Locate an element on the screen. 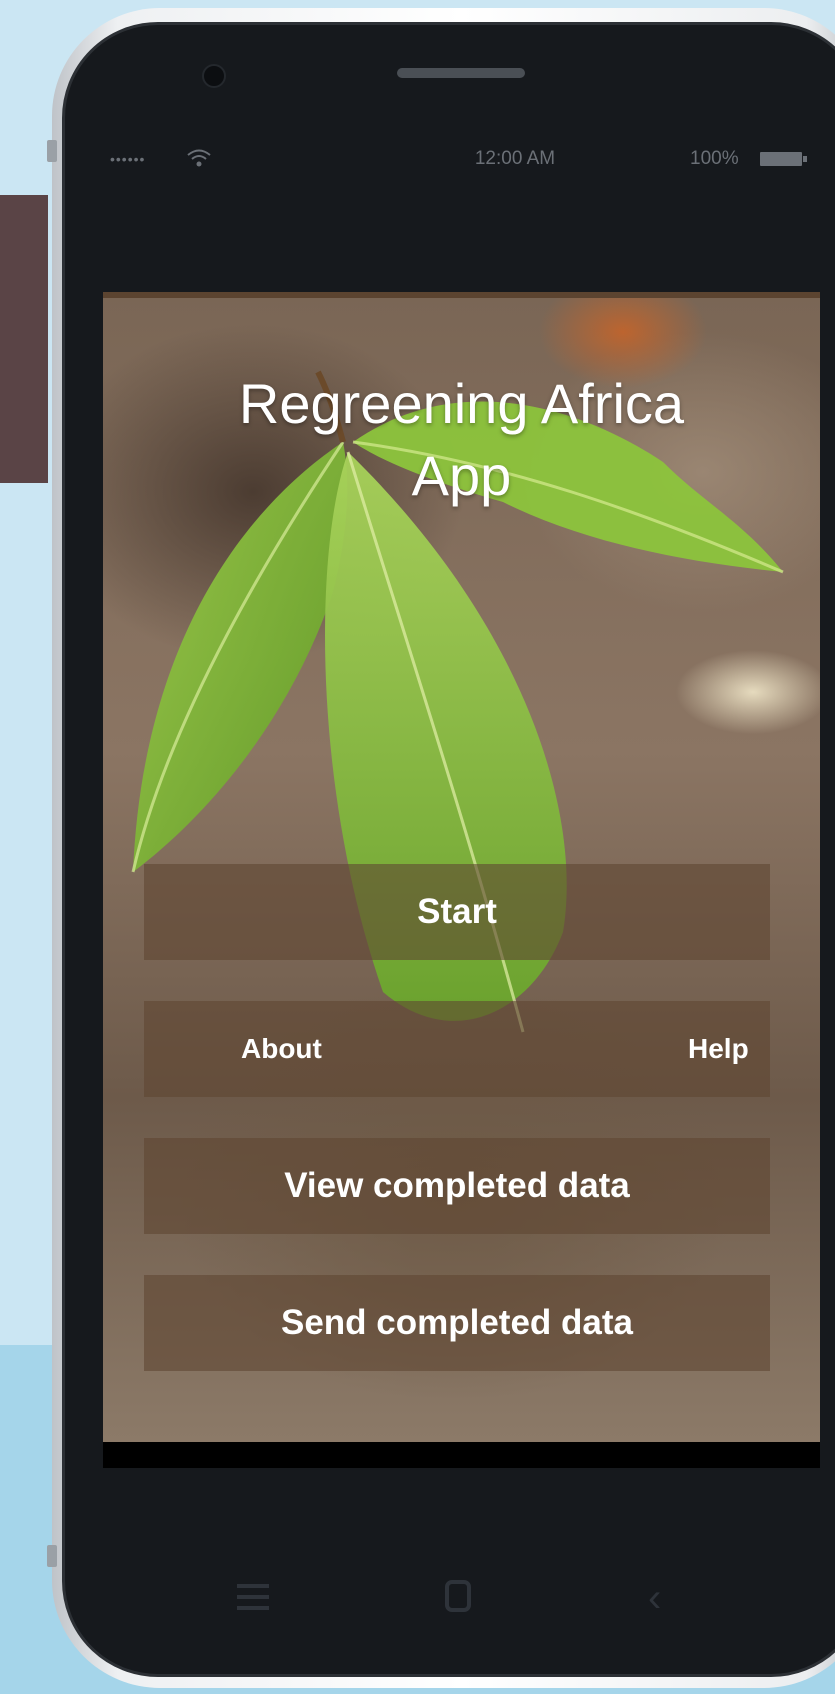 The height and width of the screenshot is (1694, 835). send-completed-data-button: Send completed data is located at coordinates (457, 1323).